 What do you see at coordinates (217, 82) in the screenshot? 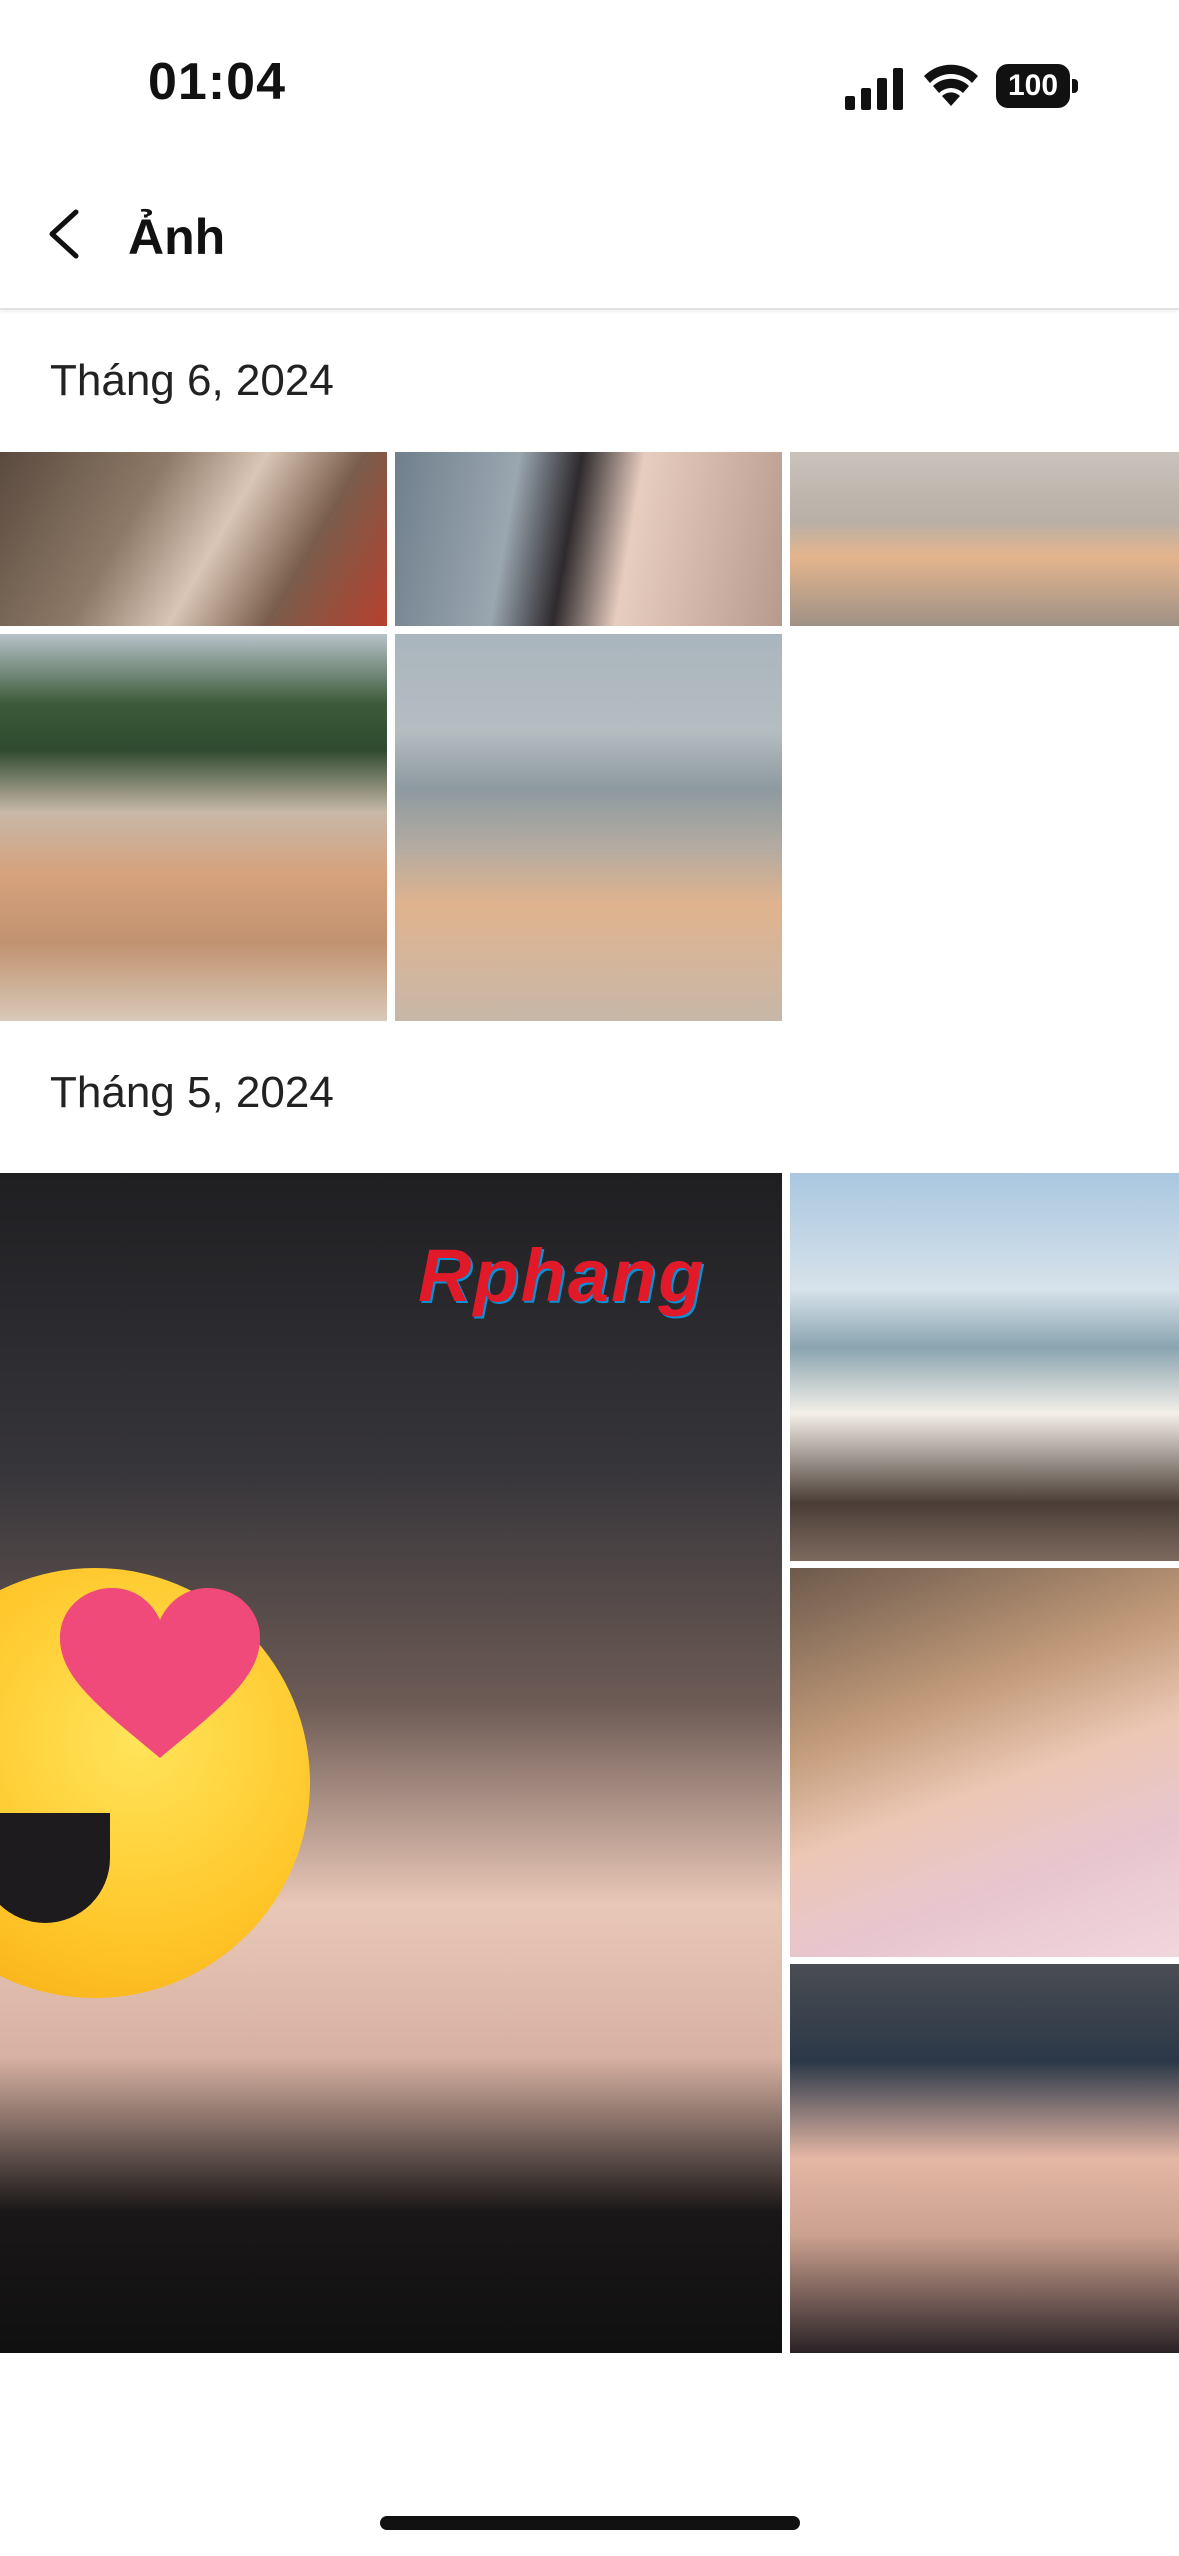
I see `status-time: 01:04` at bounding box center [217, 82].